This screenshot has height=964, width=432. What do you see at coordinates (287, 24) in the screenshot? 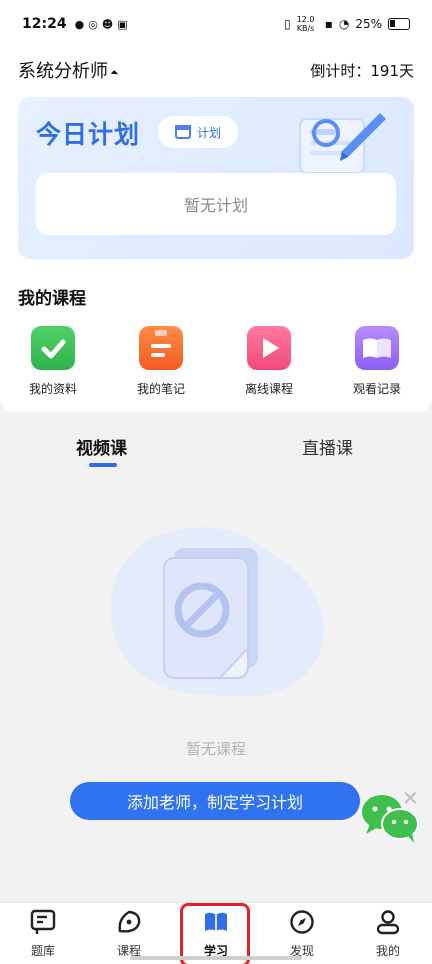
I see `vibrate-icon: ▯` at bounding box center [287, 24].